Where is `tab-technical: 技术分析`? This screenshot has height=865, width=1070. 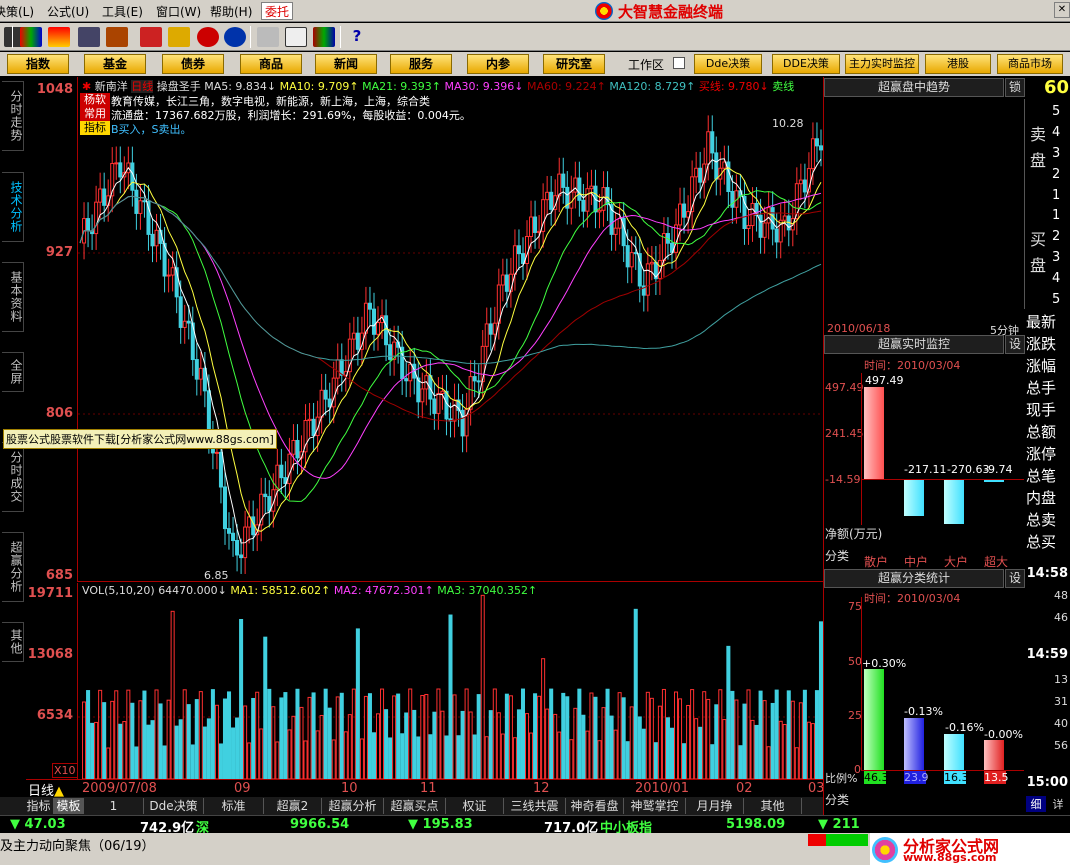
tab-technical: 技术分析 is located at coordinates (13, 207).